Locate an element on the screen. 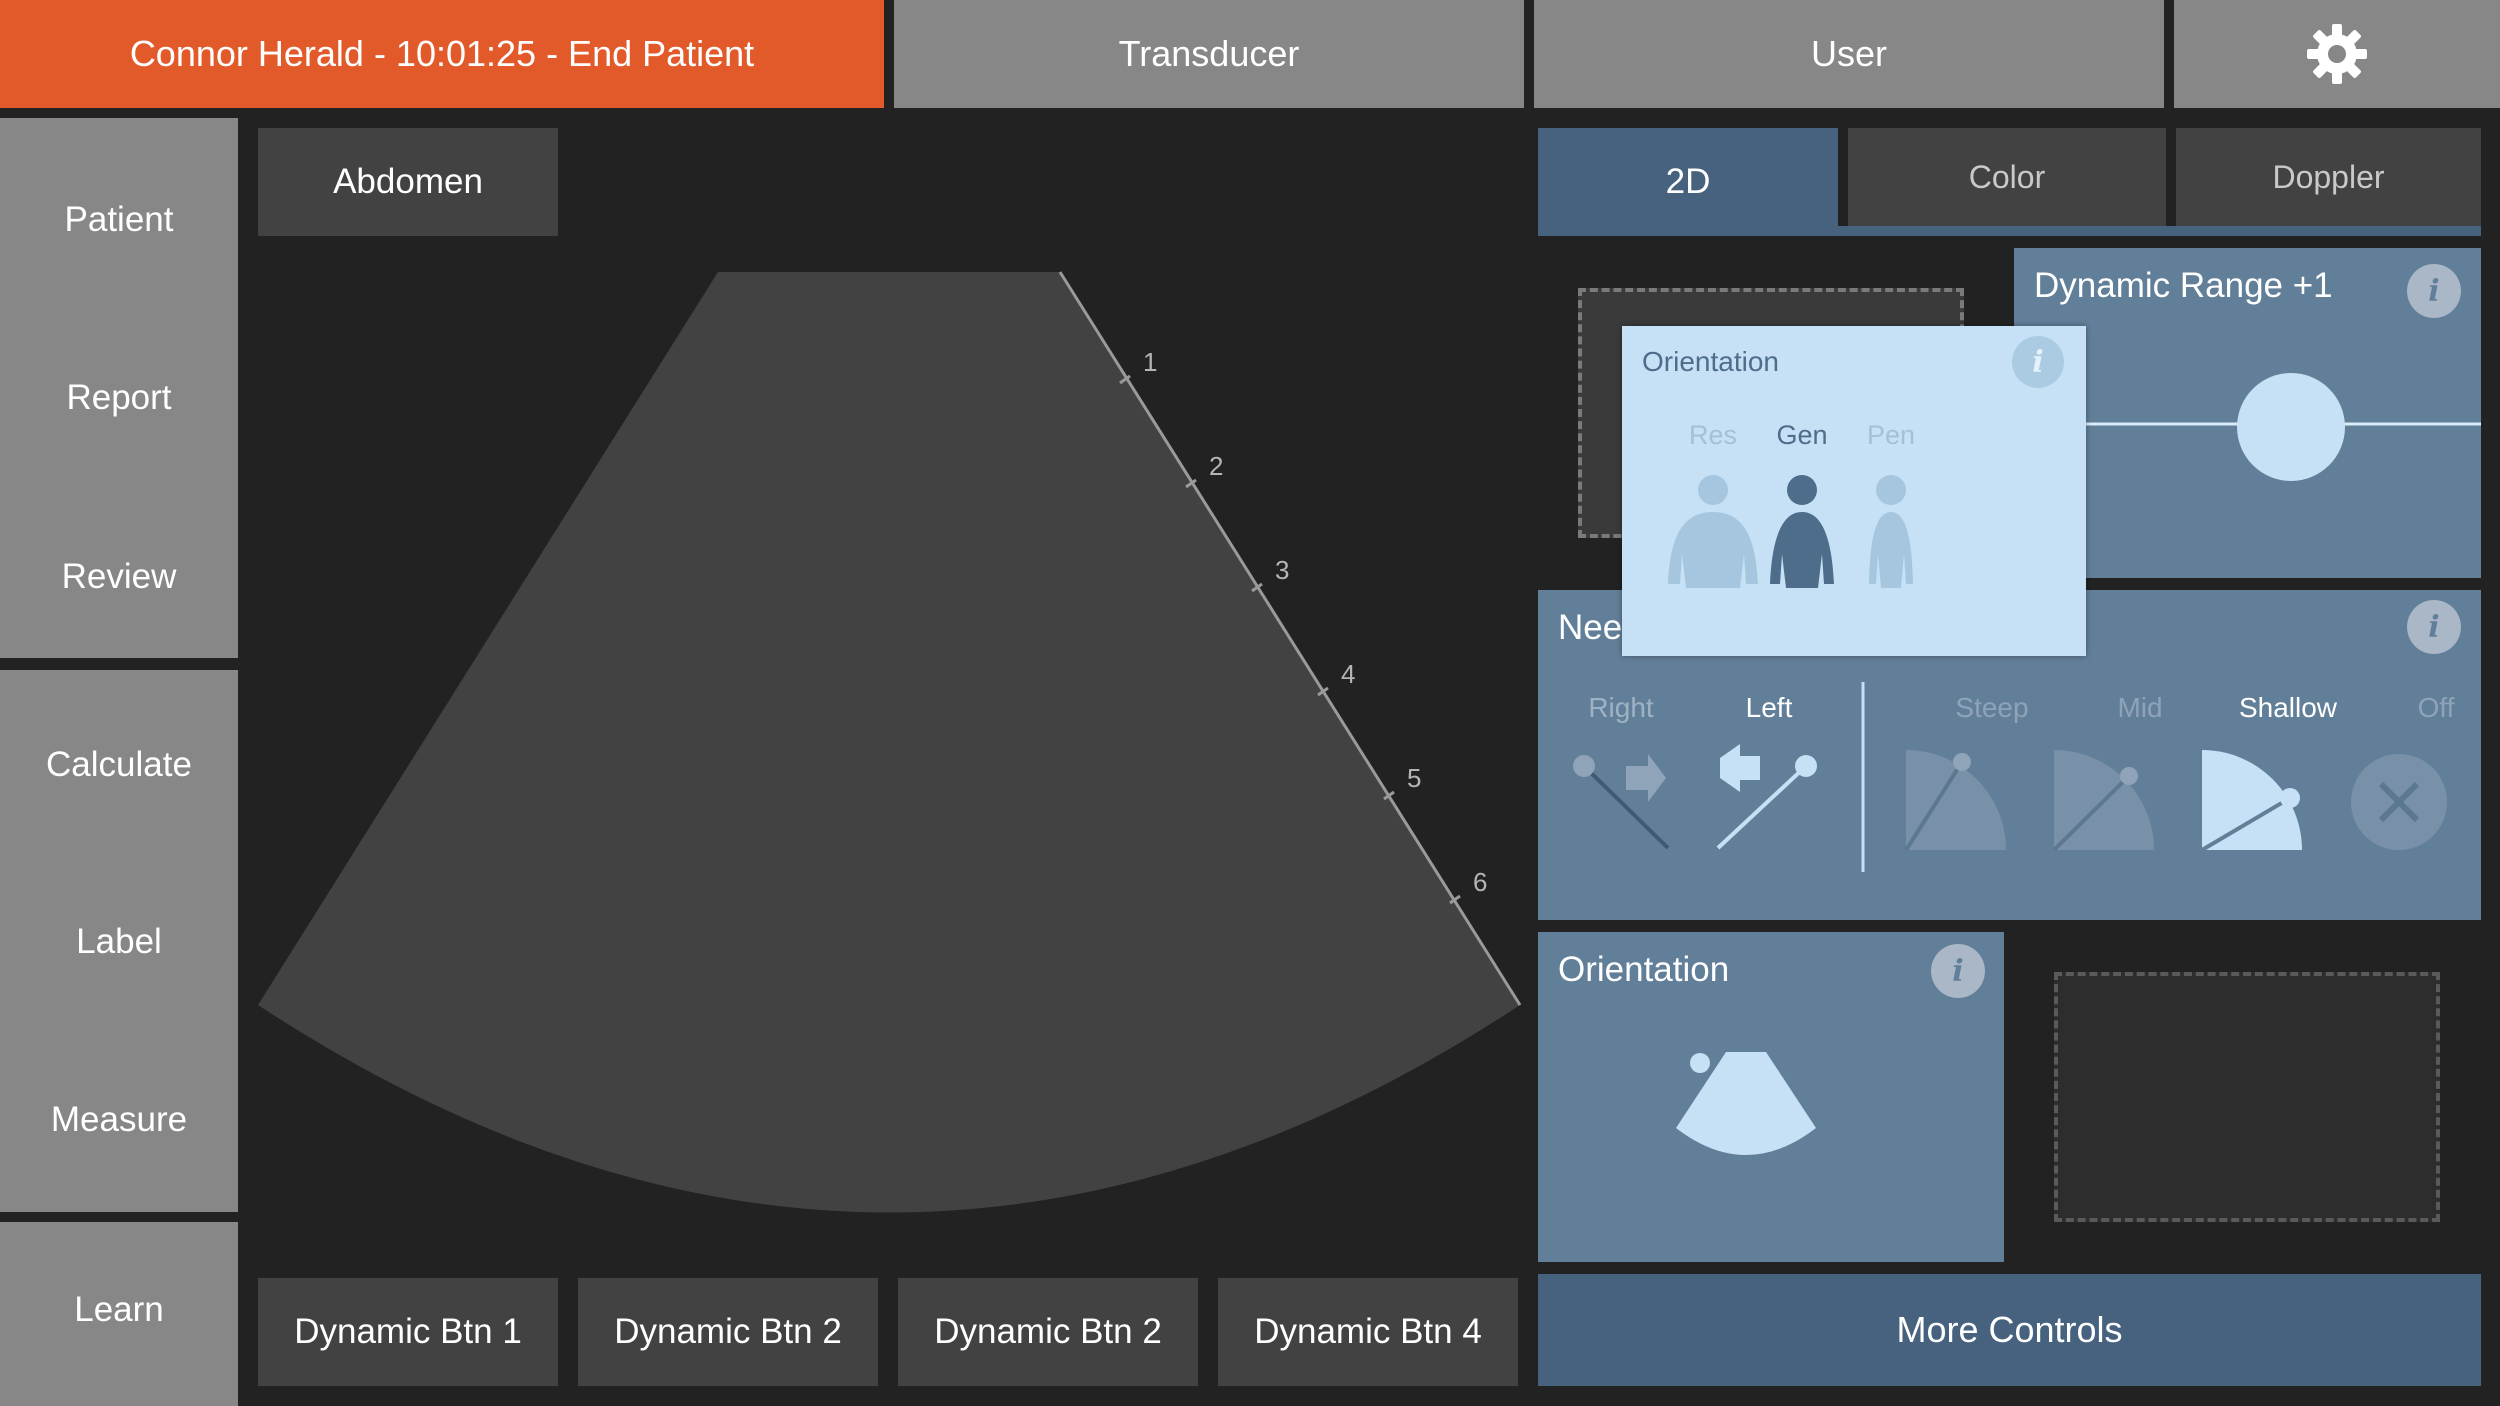 The width and height of the screenshot is (2500, 1406). slider-thumb is located at coordinates (2291, 427).